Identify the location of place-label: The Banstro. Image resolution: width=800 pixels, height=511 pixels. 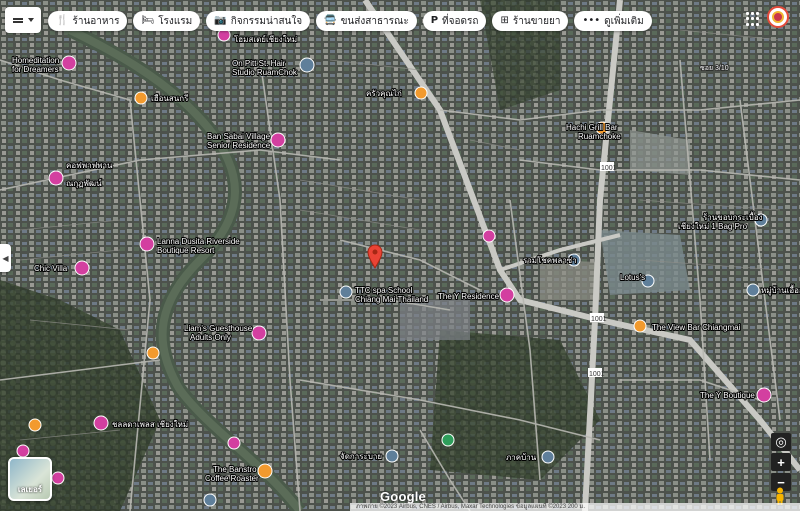
(235, 469).